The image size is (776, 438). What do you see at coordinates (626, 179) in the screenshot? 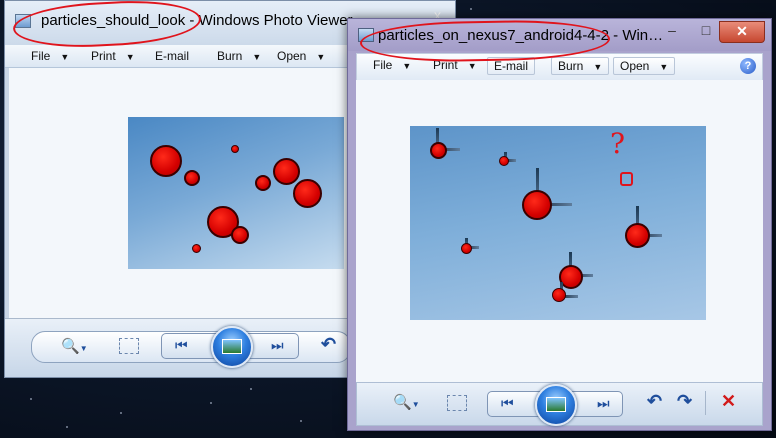
I see `annotation-small-circle` at bounding box center [626, 179].